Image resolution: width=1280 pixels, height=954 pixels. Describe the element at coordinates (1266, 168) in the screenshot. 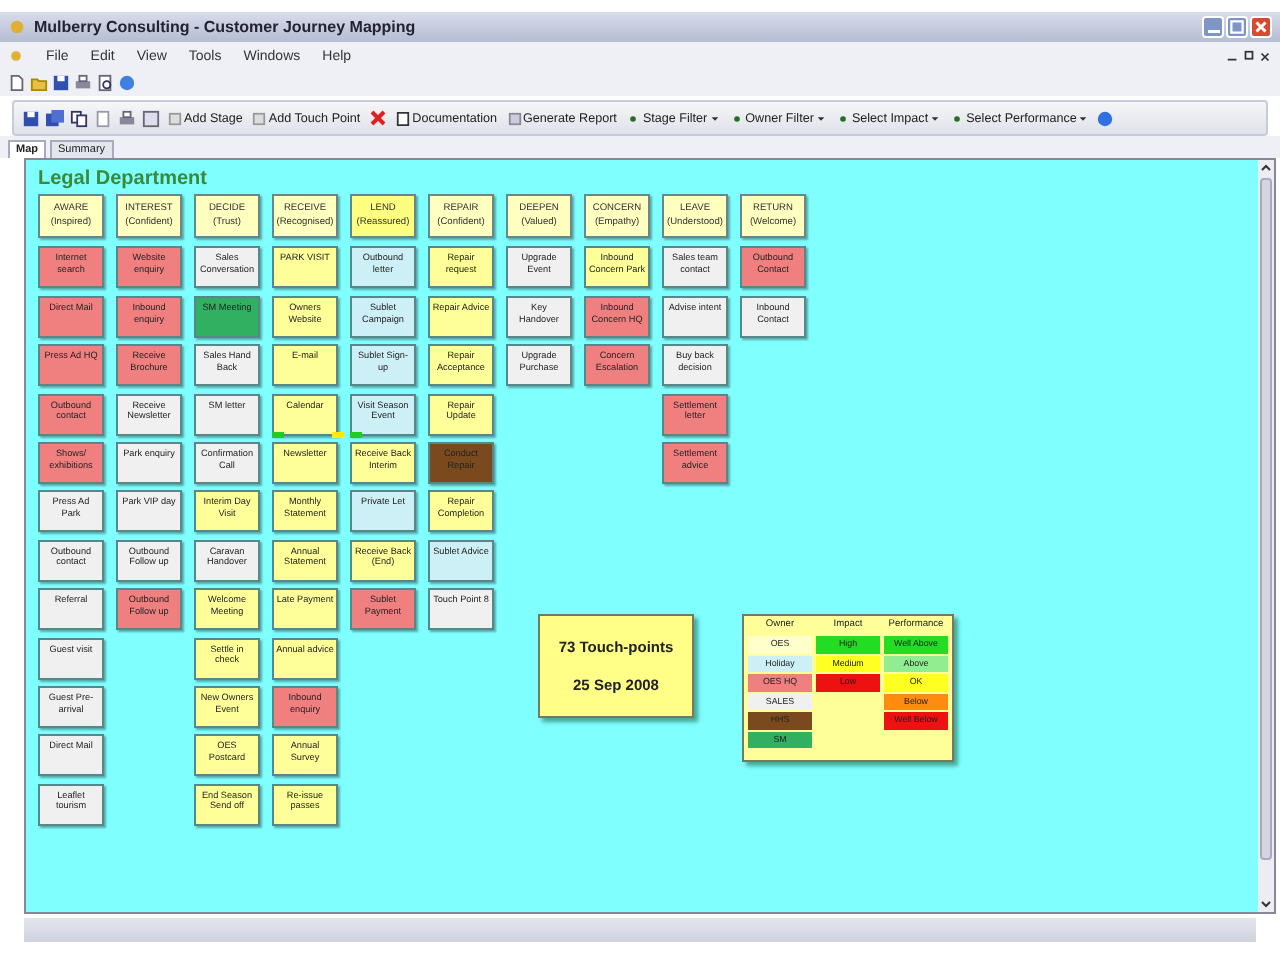

I see `scroll-up-icon` at that location.